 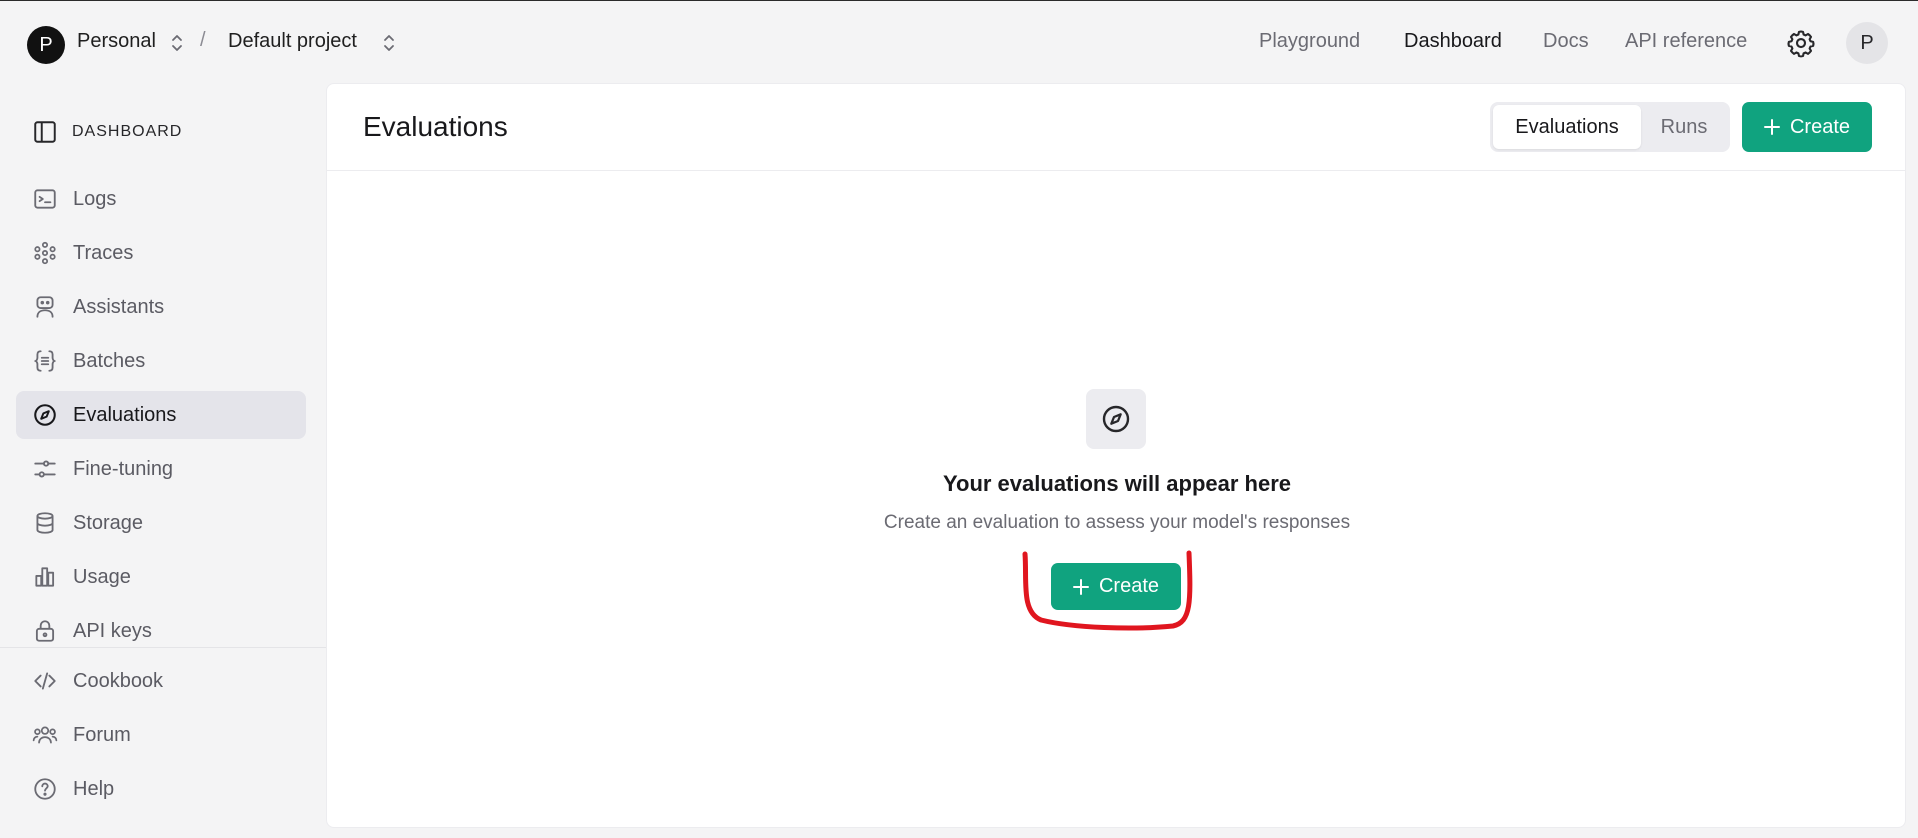 I want to click on create-button: Create, so click(x=1807, y=127).